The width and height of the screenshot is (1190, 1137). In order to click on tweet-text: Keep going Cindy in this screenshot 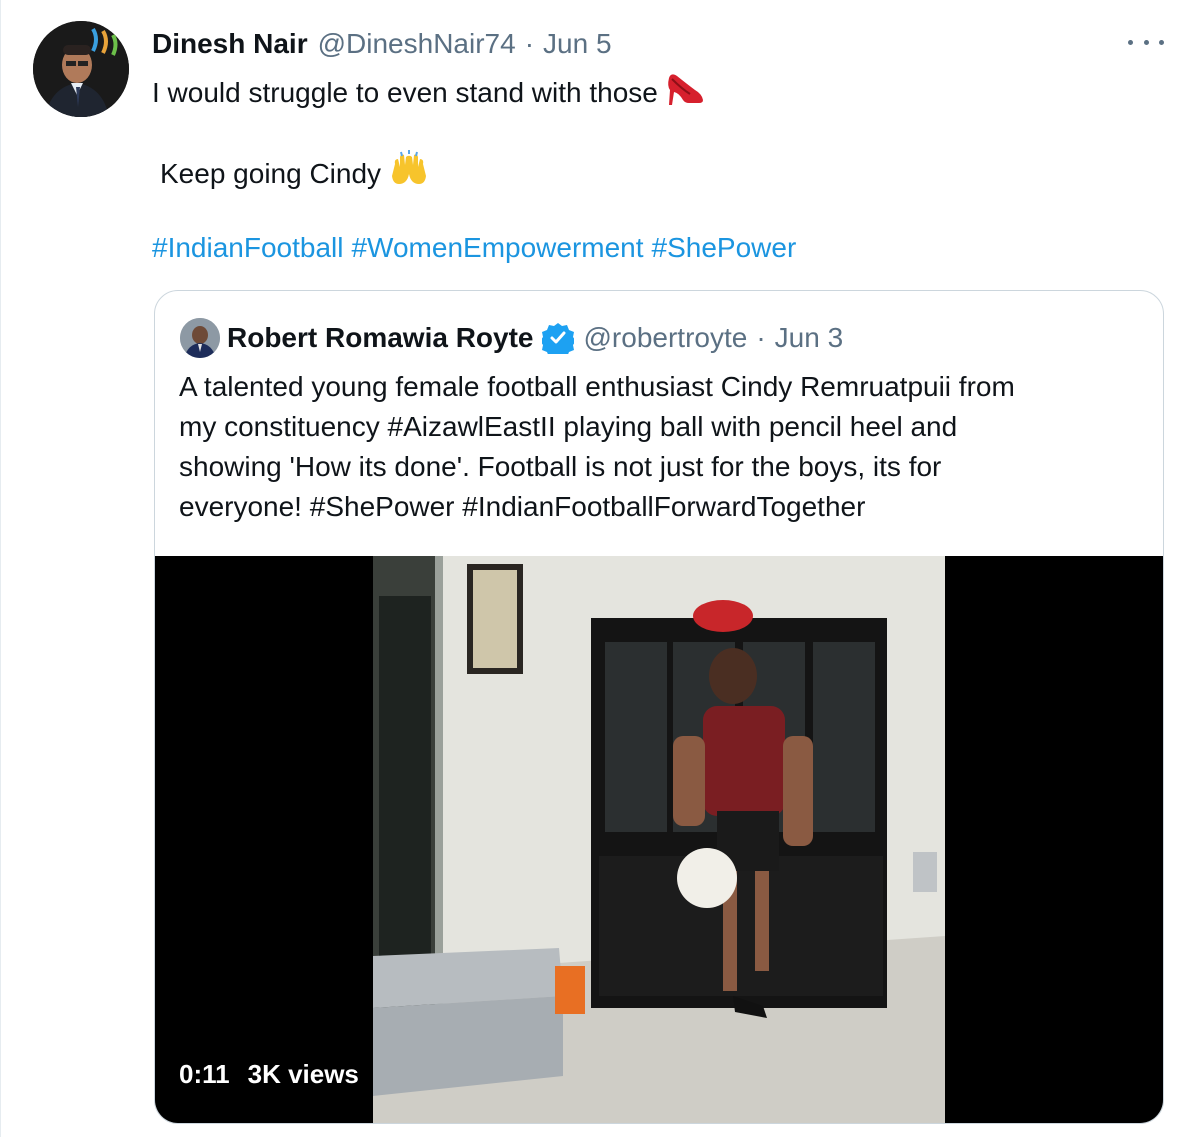, I will do `click(271, 173)`.